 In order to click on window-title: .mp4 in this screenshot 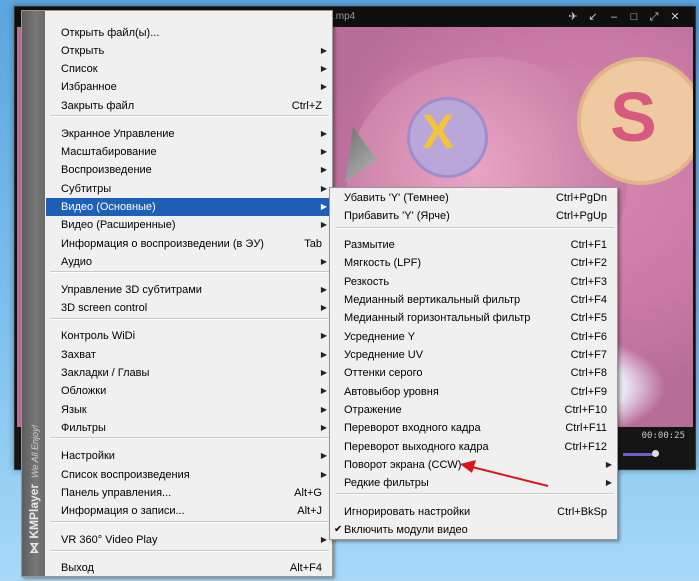, I will do `click(344, 16)`.